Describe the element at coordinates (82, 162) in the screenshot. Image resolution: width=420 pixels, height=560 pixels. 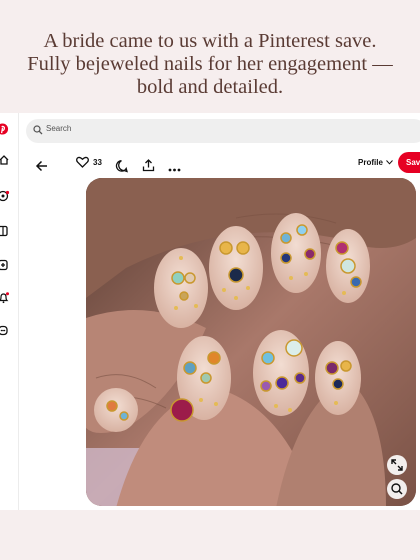
I see `heart-icon` at that location.